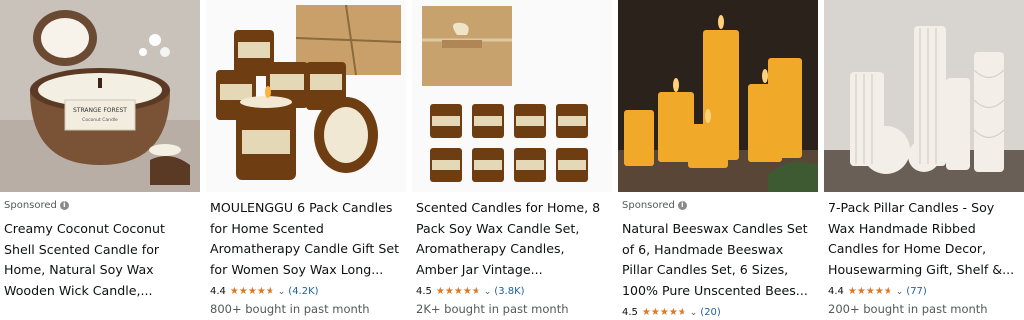 This screenshot has height=320, width=1024. I want to click on amber-jar-candle-set-image, so click(306, 96).